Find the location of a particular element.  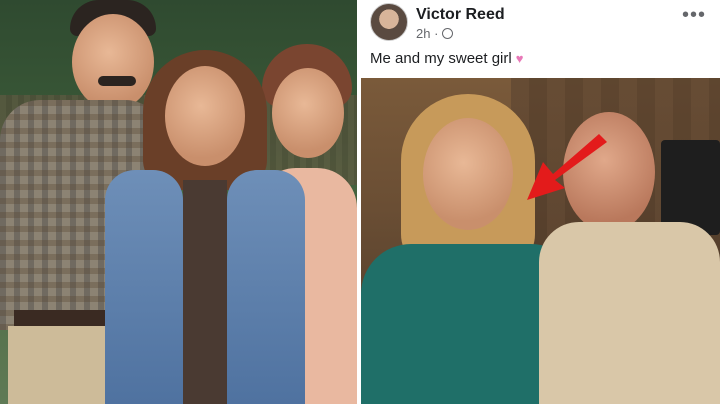

globe-icon is located at coordinates (448, 33).